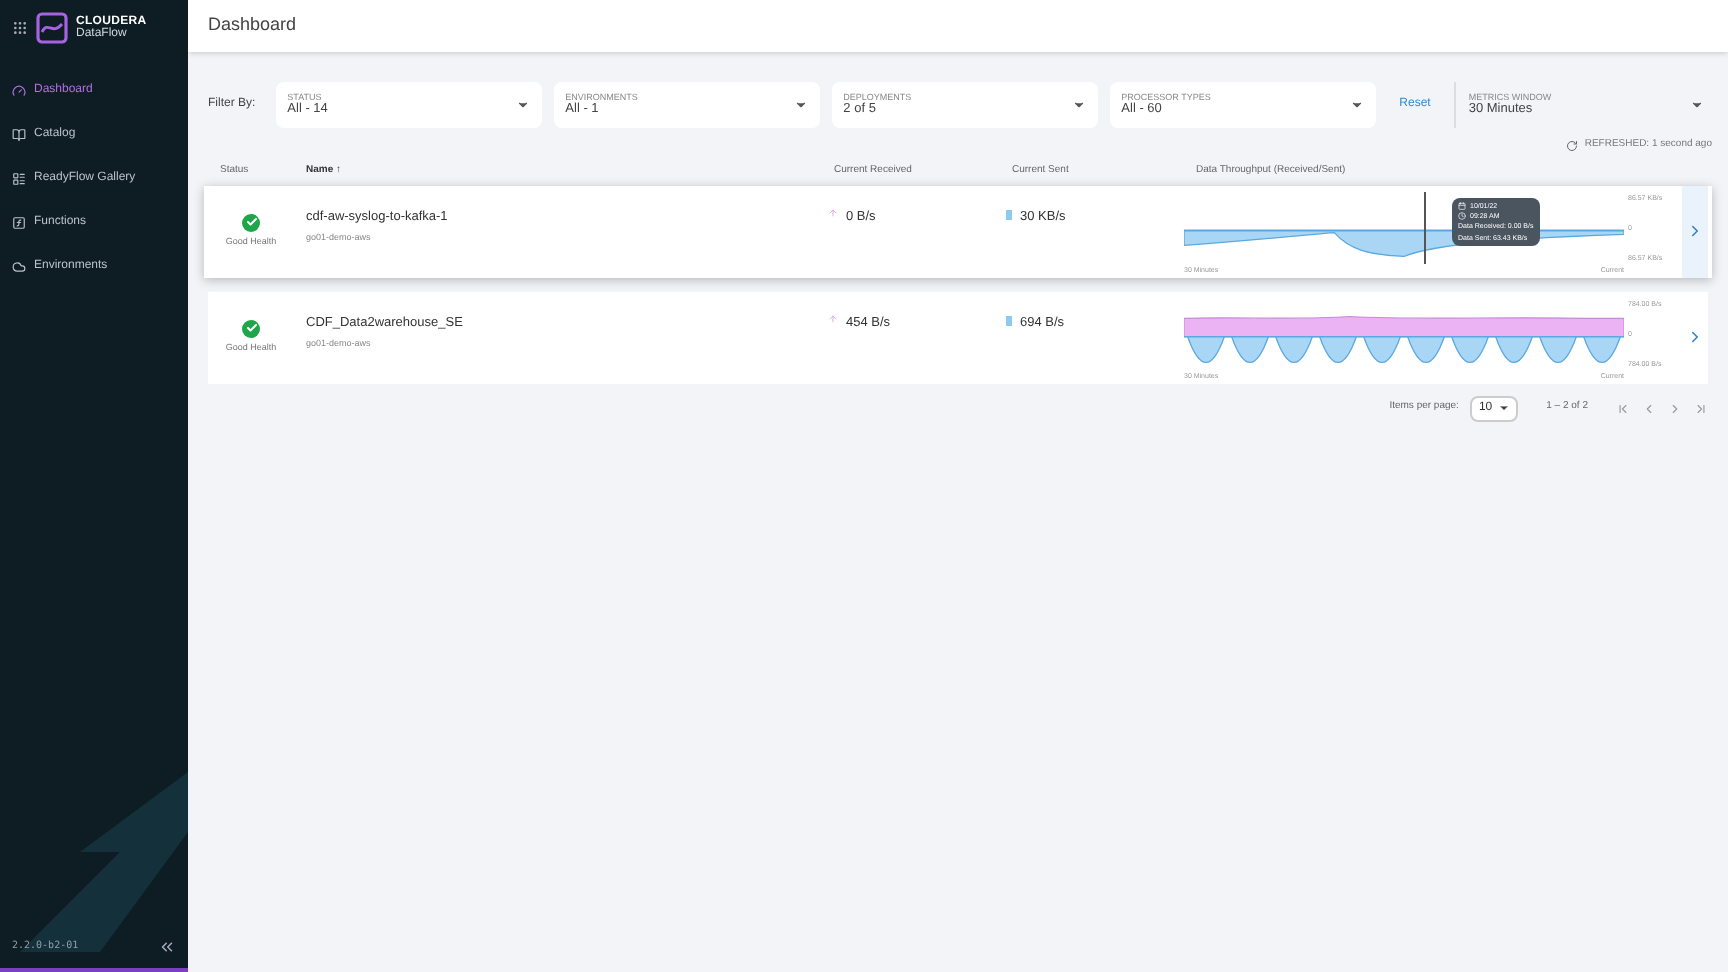  I want to click on gauge-icon, so click(19, 91).